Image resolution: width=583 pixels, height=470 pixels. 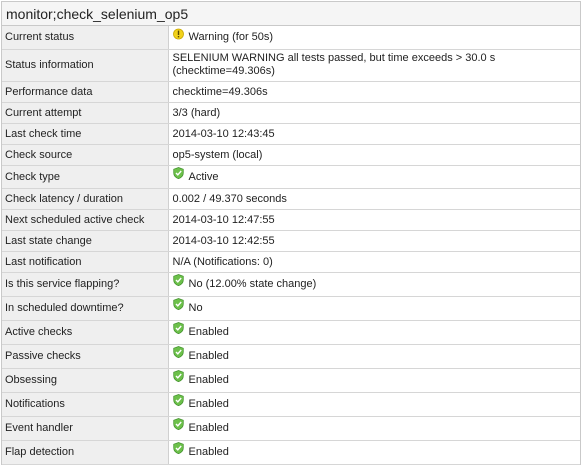 What do you see at coordinates (374, 284) in the screenshot?
I see `row-value-flapping: No (12.00% state change)` at bounding box center [374, 284].